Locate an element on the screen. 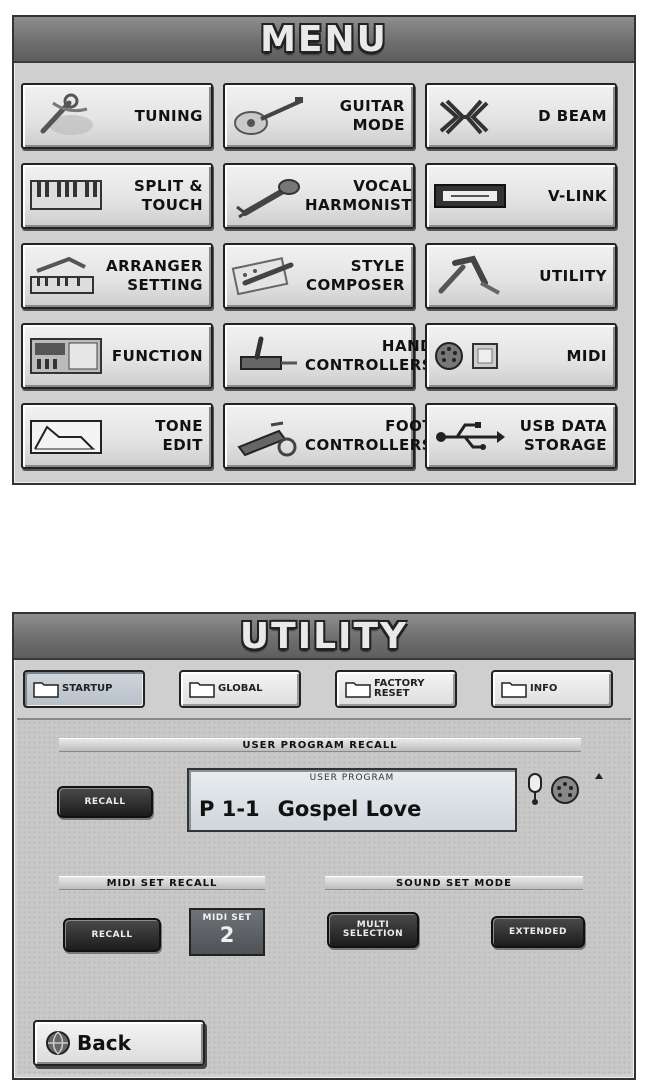 This screenshot has width=646, height=1088. back-globe-icon is located at coordinates (58, 1043).